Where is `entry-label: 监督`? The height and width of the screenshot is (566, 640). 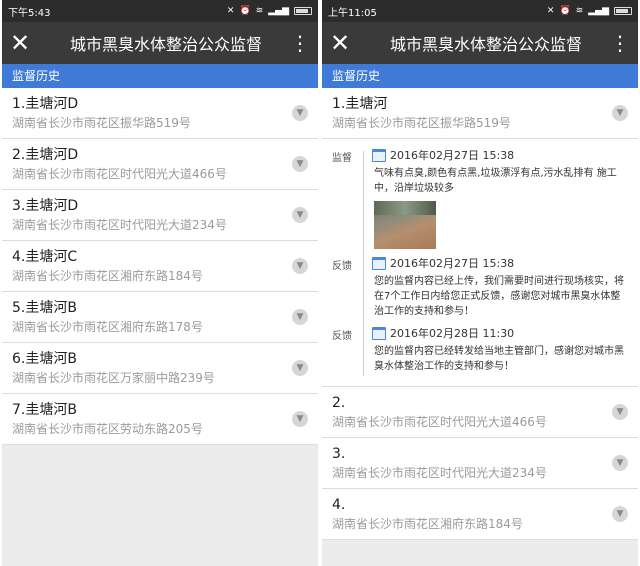 entry-label: 监督 is located at coordinates (342, 158).